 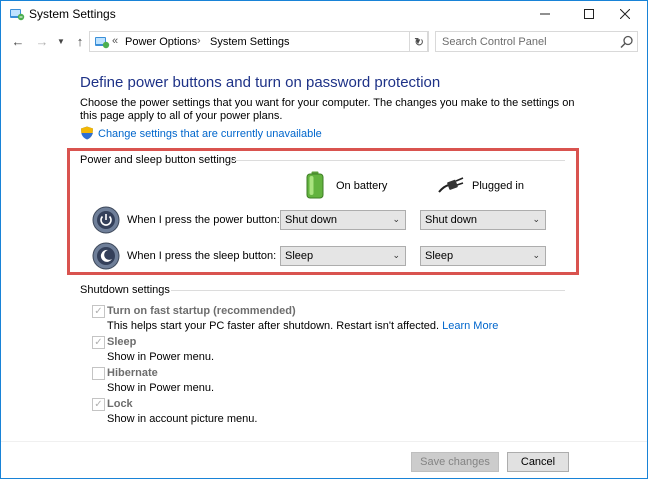 What do you see at coordinates (419, 41) in the screenshot?
I see `refresh-button: ↻` at bounding box center [419, 41].